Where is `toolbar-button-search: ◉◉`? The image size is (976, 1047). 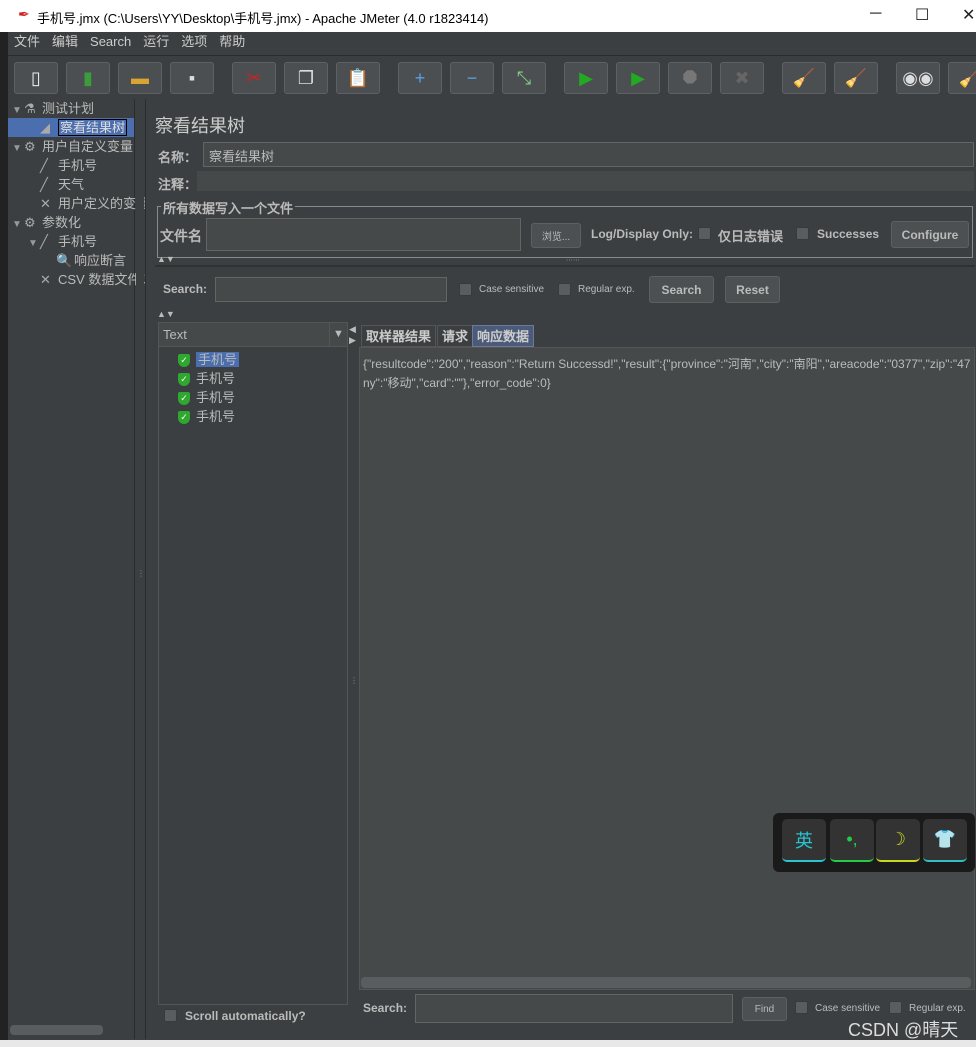 toolbar-button-search: ◉◉ is located at coordinates (918, 78).